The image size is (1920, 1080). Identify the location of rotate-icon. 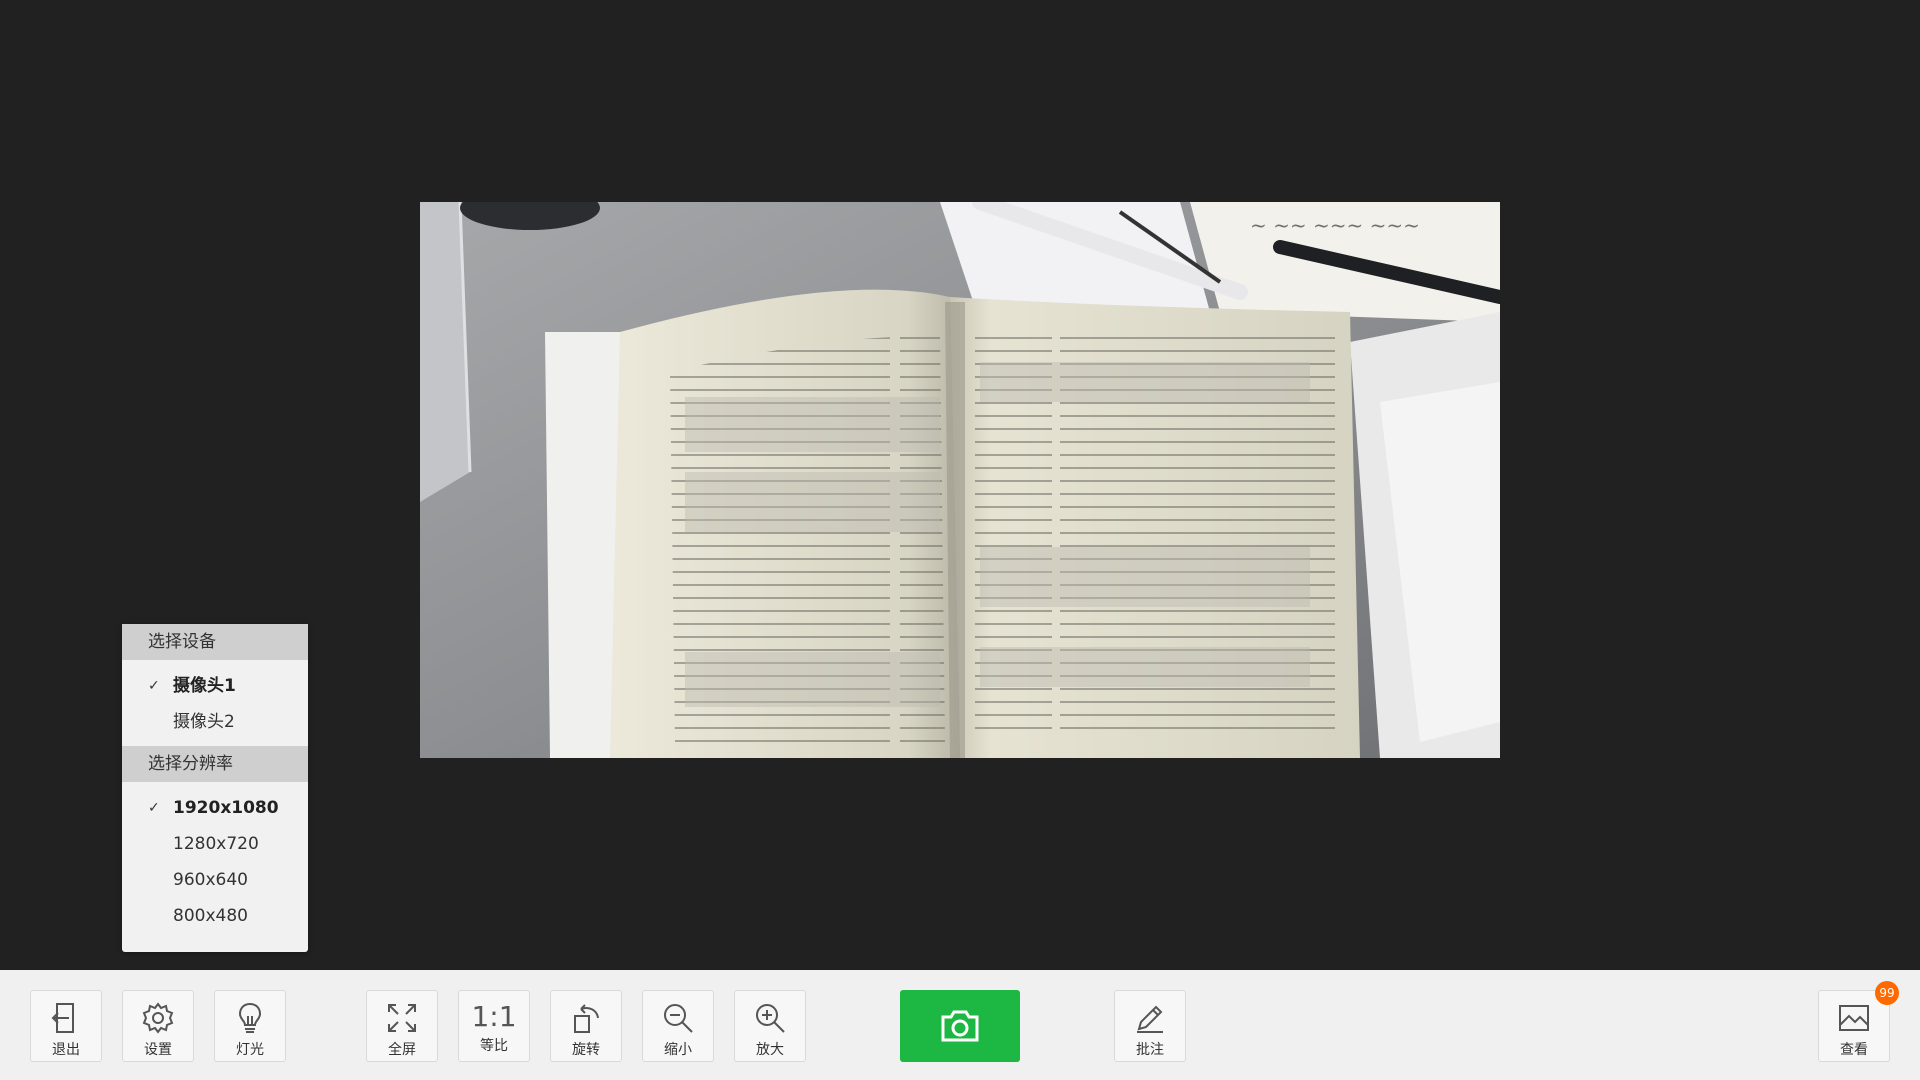
(586, 1018).